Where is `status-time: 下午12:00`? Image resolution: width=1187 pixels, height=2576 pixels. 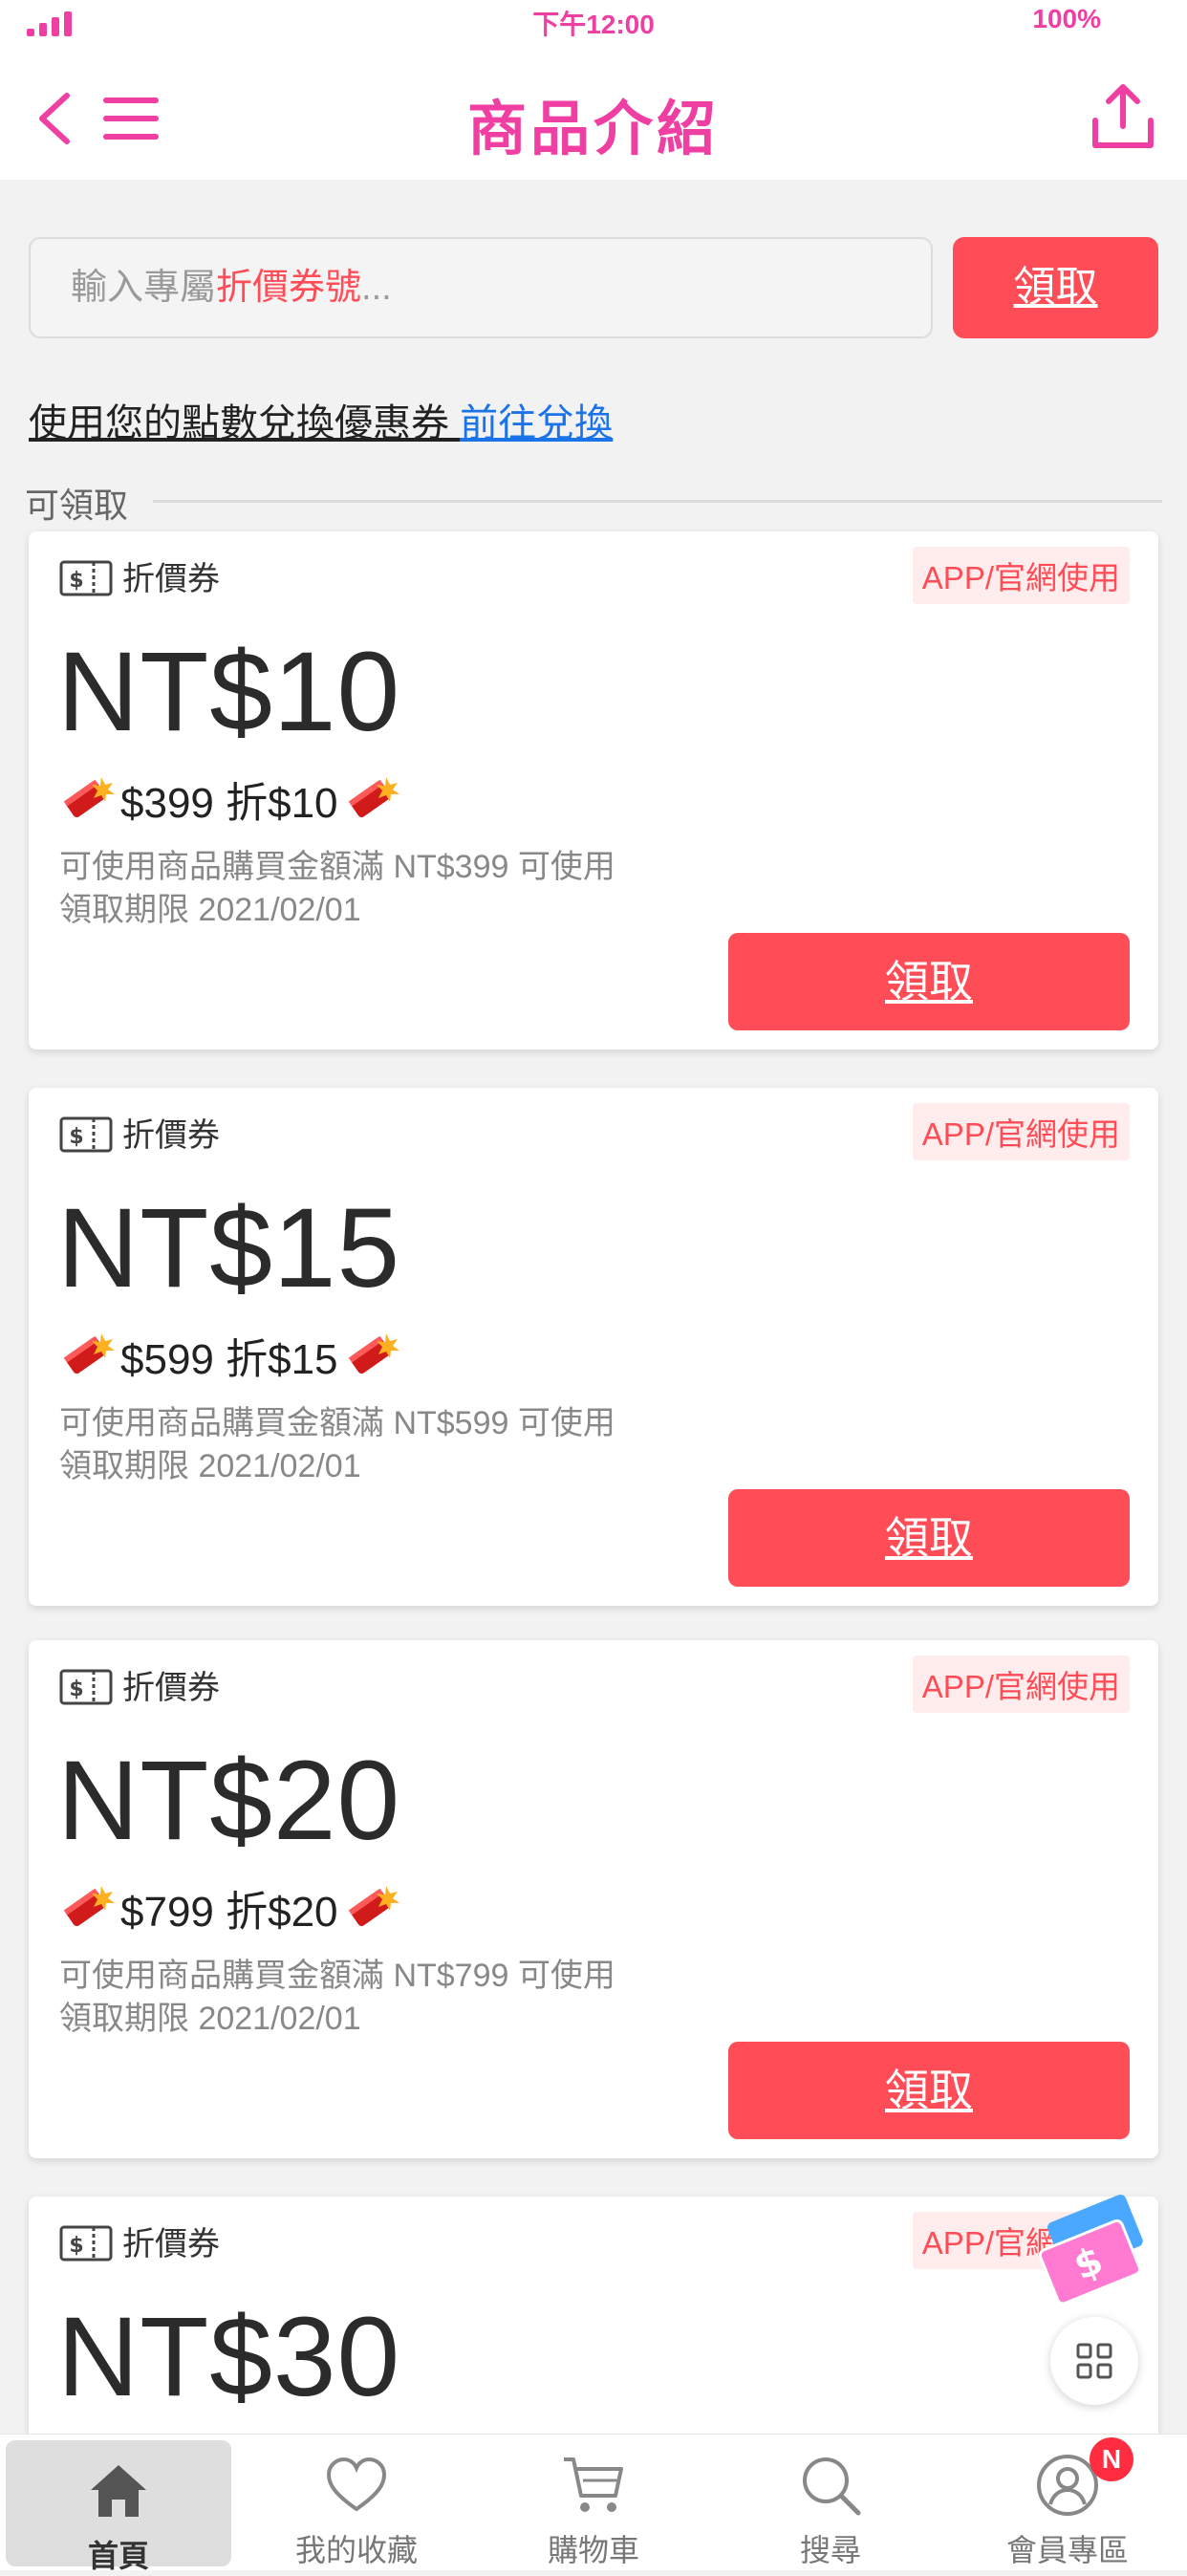 status-time: 下午12:00 is located at coordinates (593, 24).